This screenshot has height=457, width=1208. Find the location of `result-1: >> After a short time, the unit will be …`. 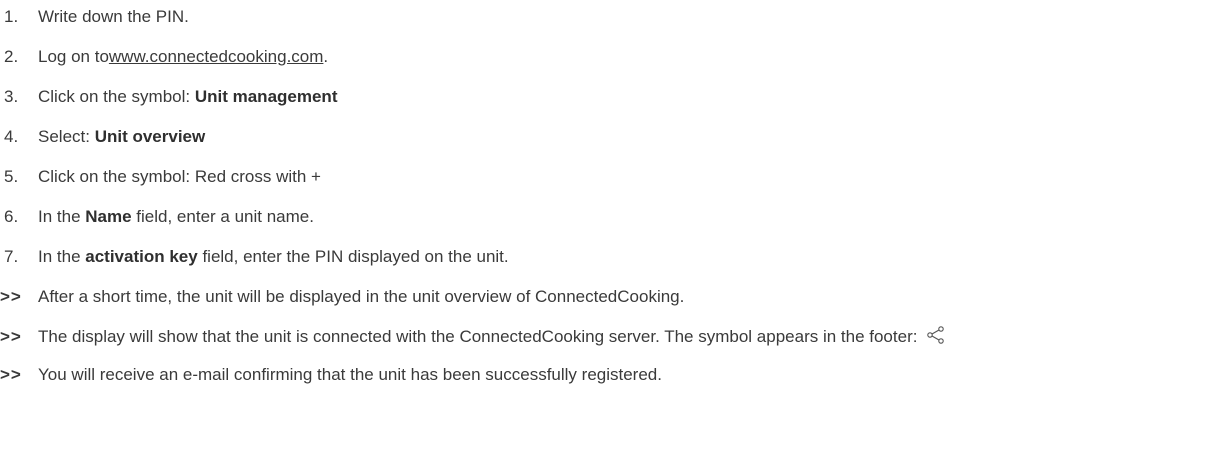

result-1: >> After a short time, the unit will be … is located at coordinates (604, 297).